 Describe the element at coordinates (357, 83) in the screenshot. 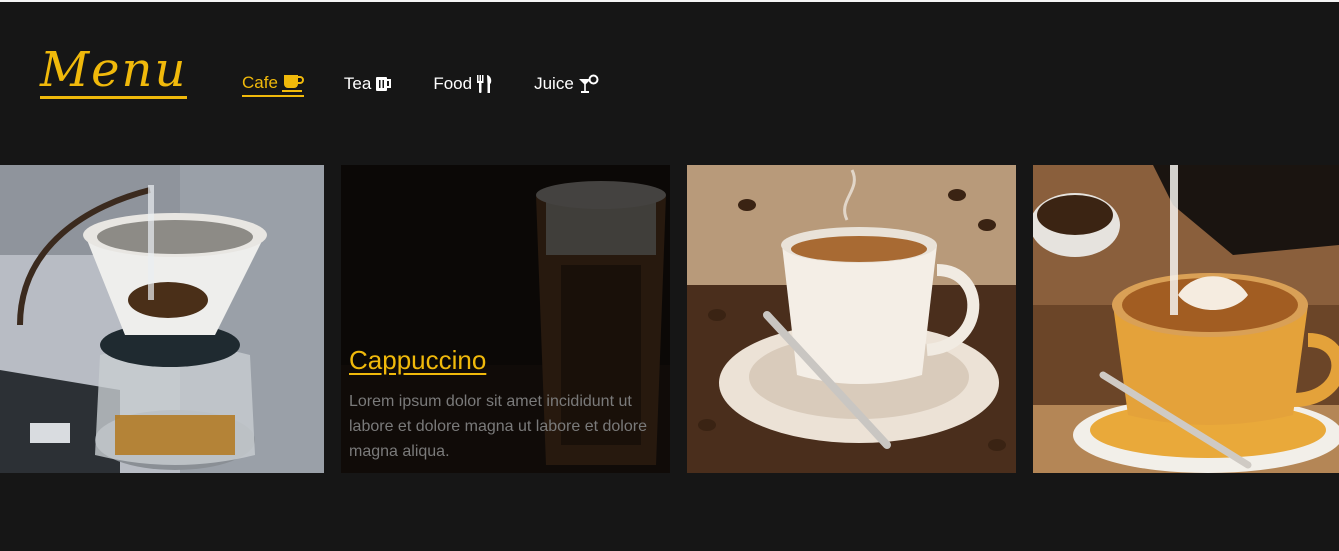

I see `nav-item-label: Tea` at that location.